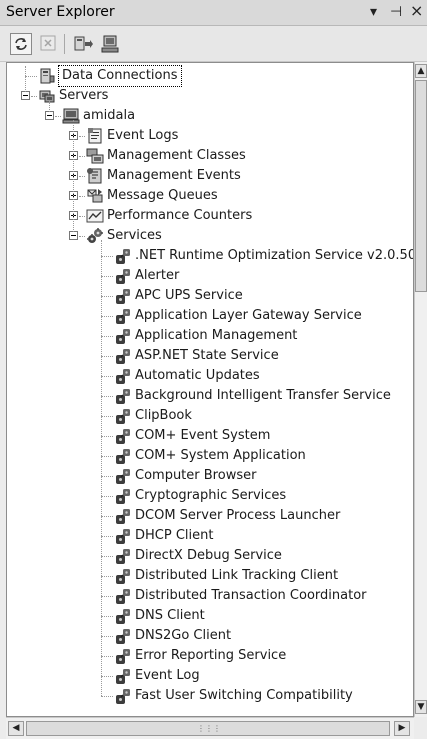 The height and width of the screenshot is (739, 427). What do you see at coordinates (95, 156) in the screenshot?
I see `management-classes-icon` at bounding box center [95, 156].